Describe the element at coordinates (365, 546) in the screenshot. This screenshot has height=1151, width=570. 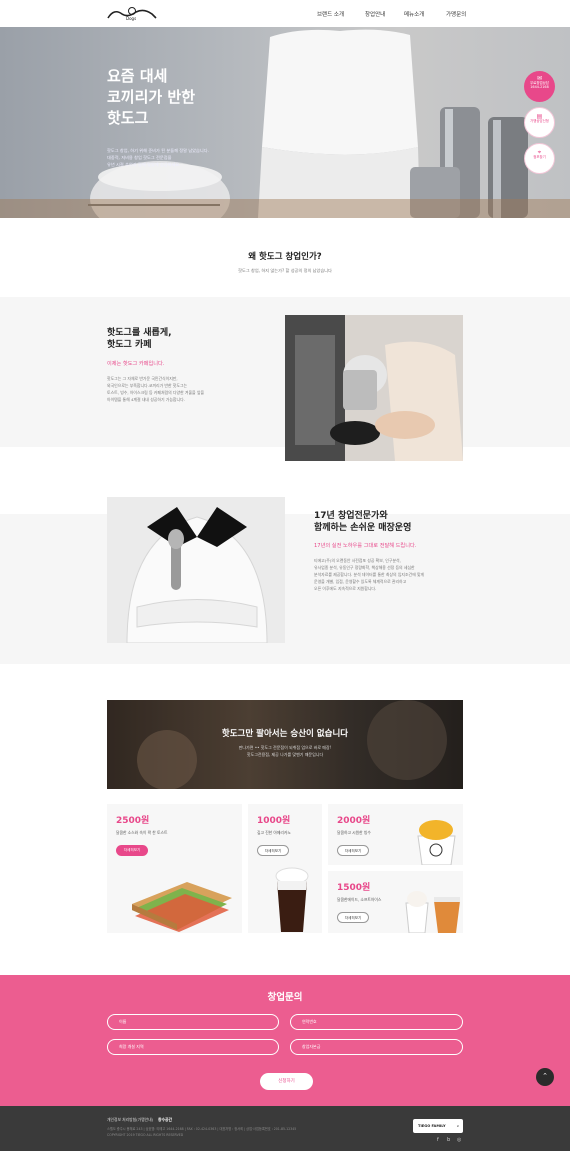
I see `feature2-highlight: 17년의 실전 노하우를 그대로 전달해 드립니다.` at that location.